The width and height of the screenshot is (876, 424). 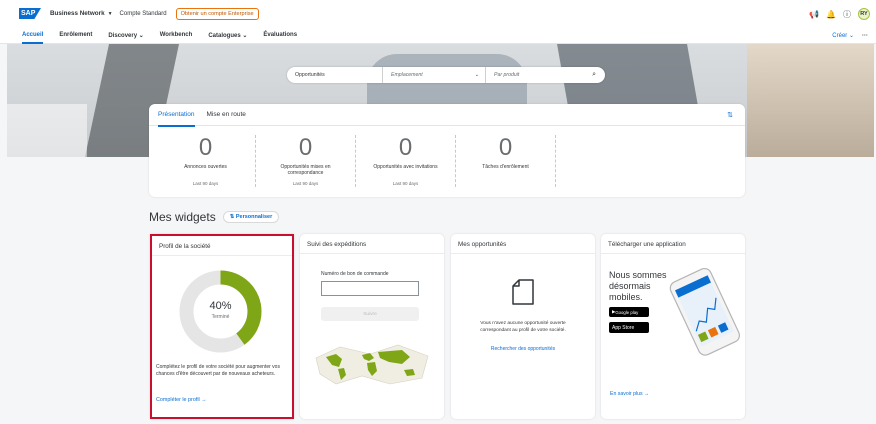 What do you see at coordinates (847, 14) in the screenshot?
I see `help-icon: ⓘ` at bounding box center [847, 14].